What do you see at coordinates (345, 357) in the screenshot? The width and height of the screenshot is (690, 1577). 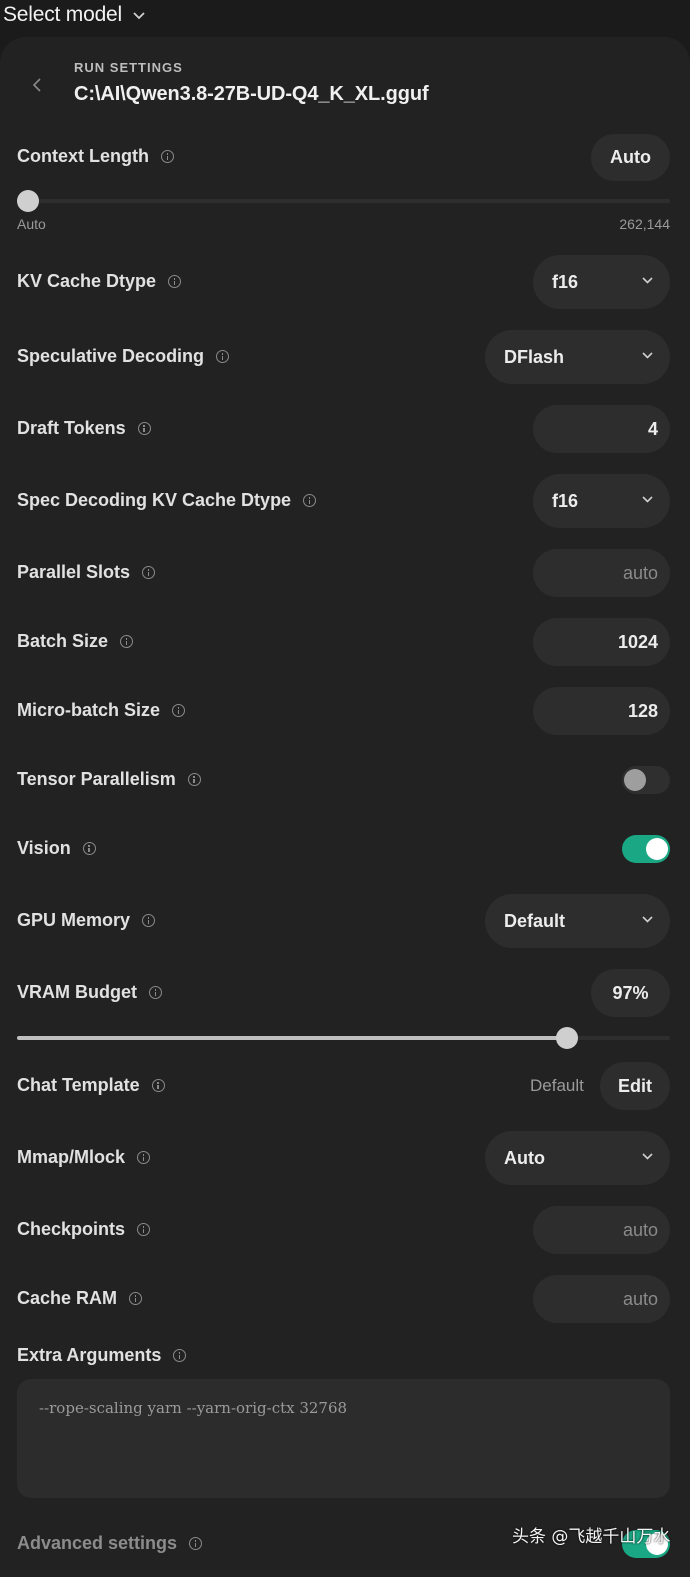 I see `speculative-decoding-row: Speculative Decoding DFlash` at bounding box center [345, 357].